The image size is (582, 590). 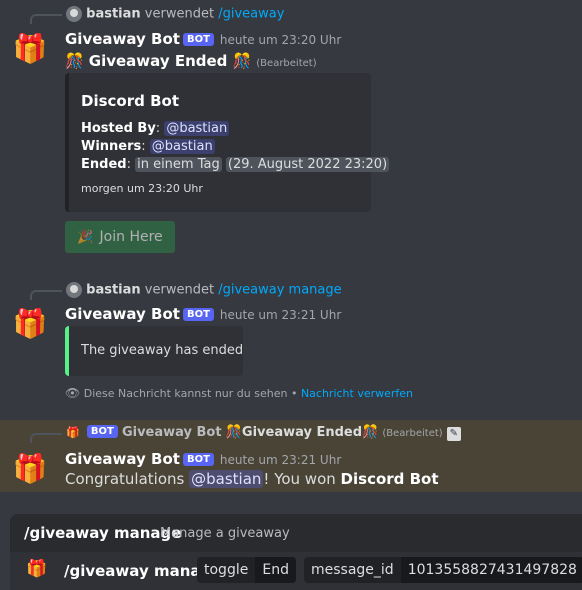 What do you see at coordinates (491, 570) in the screenshot?
I see `option-value: 1013558827431497828` at bounding box center [491, 570].